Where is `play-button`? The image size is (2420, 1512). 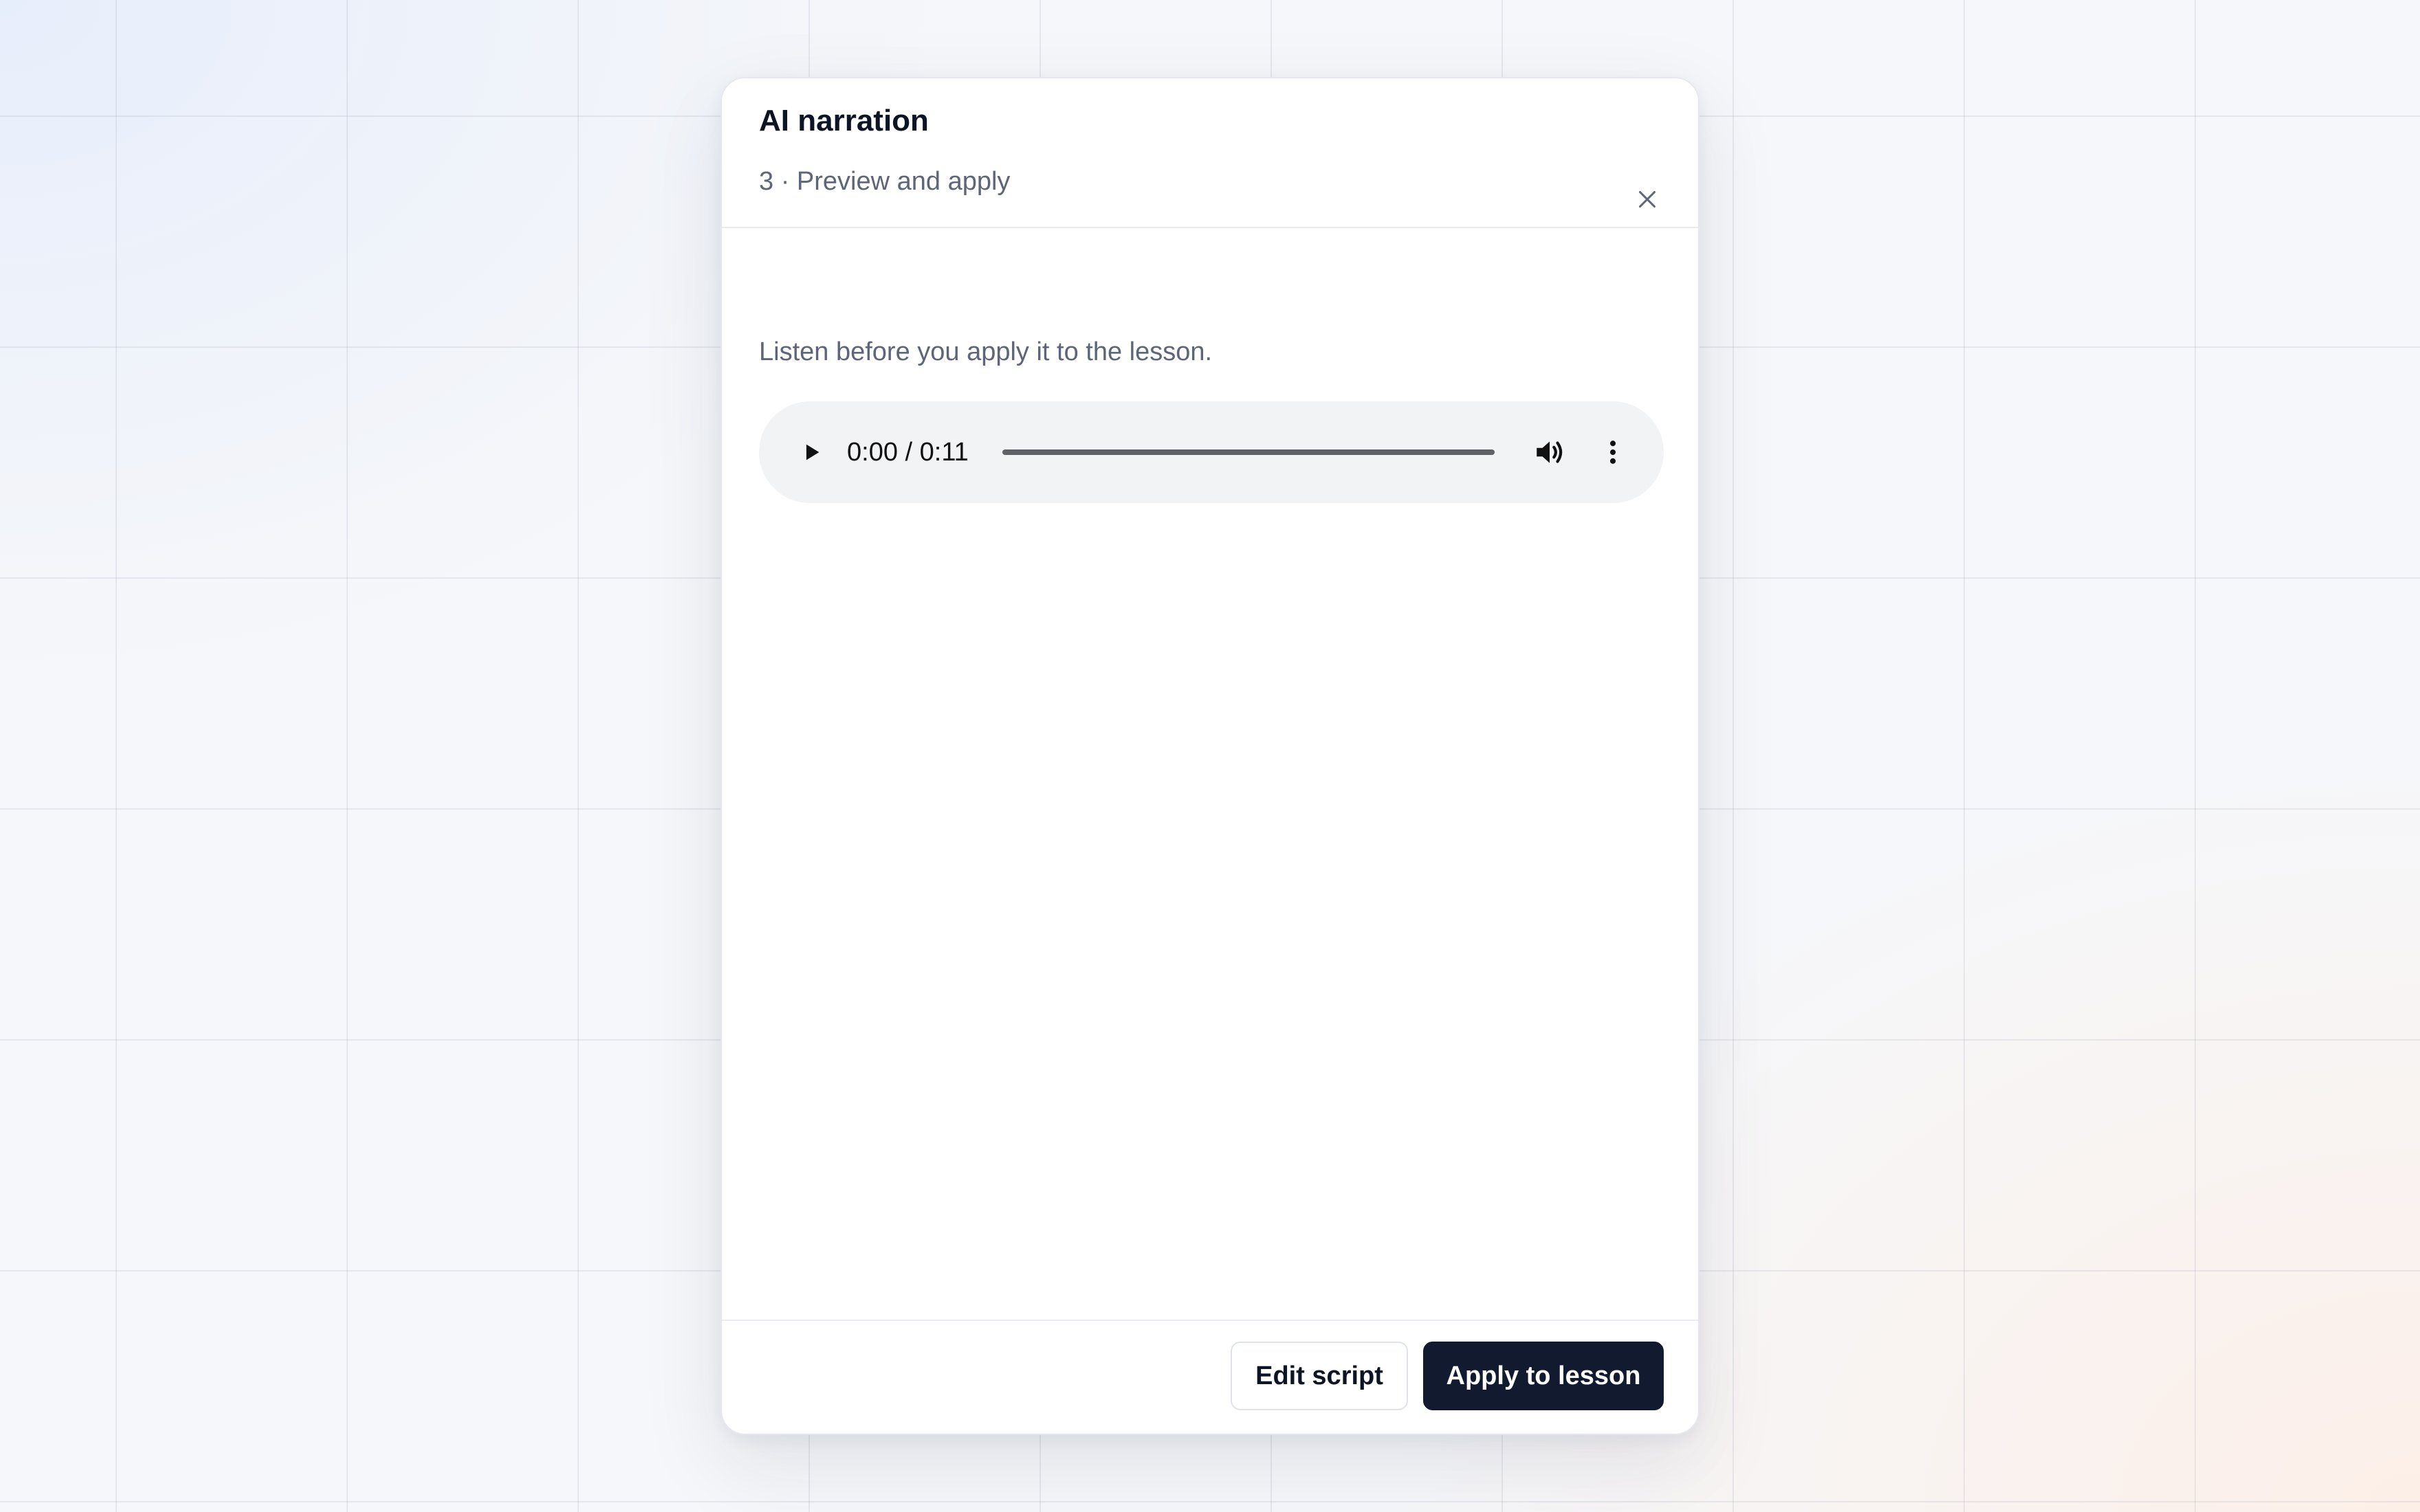 play-button is located at coordinates (812, 452).